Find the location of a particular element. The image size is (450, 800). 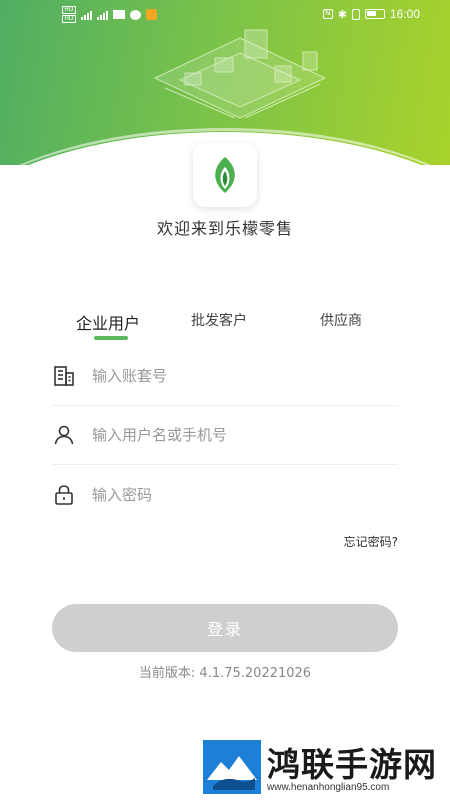

bluetooth-icon: ✱ is located at coordinates (342, 14).